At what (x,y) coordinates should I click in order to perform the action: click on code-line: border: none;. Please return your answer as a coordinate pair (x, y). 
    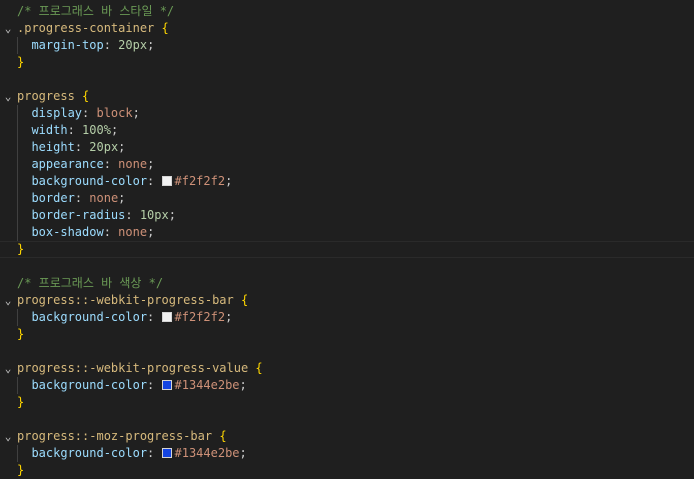
    Looking at the image, I should click on (347, 198).